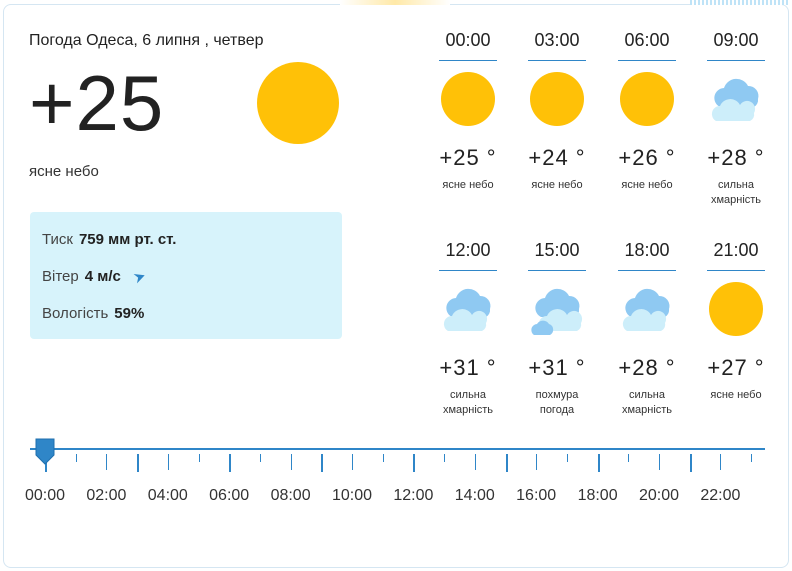 This screenshot has width=792, height=571. I want to click on hour-temperature: +26 °, so click(647, 157).